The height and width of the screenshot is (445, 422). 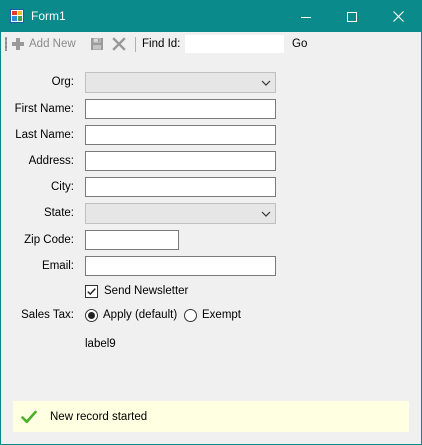 I want to click on delete-icon, so click(x=119, y=44).